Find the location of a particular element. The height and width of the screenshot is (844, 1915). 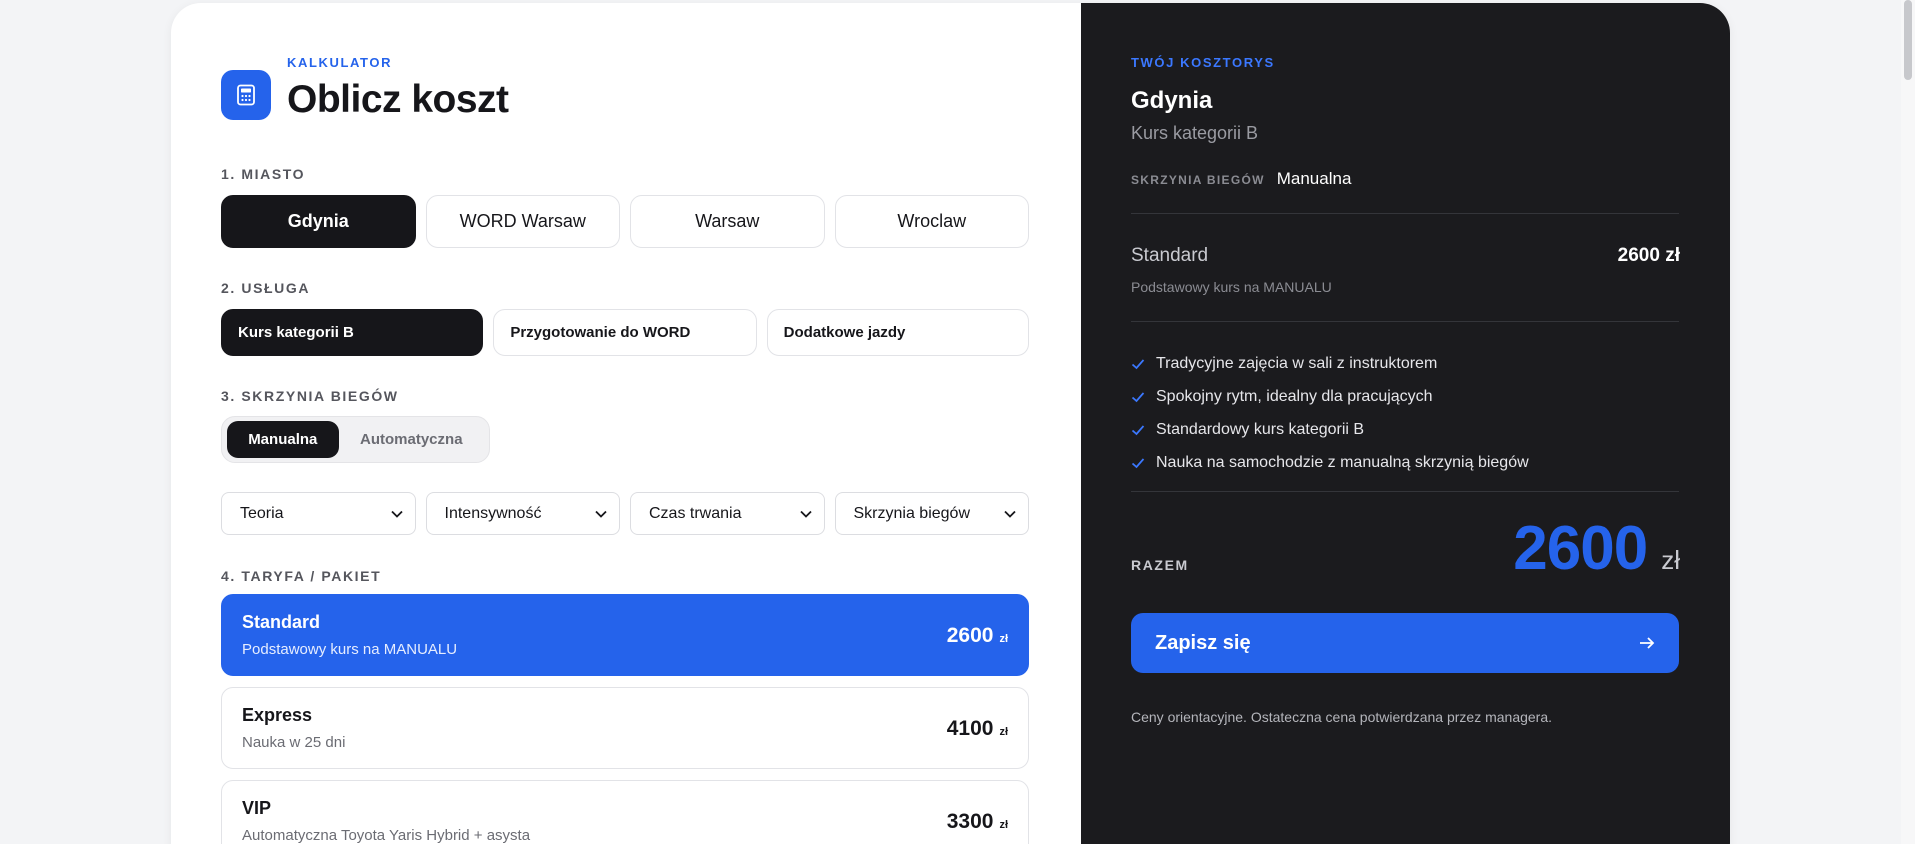

city-option-word-warsaw: WORD Warsaw is located at coordinates (522, 221).